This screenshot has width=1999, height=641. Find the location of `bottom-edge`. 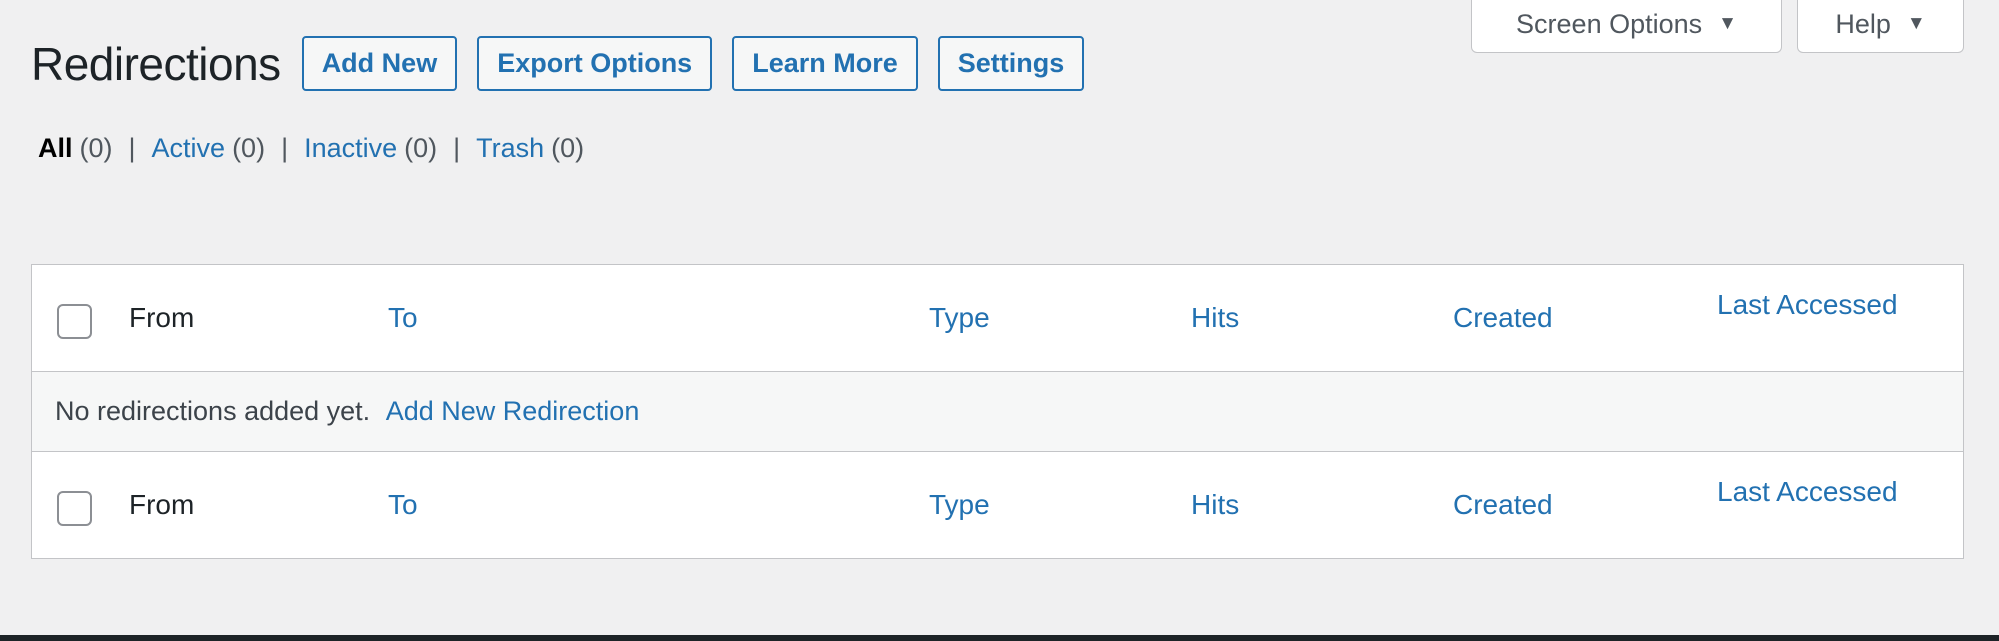

bottom-edge is located at coordinates (999, 638).